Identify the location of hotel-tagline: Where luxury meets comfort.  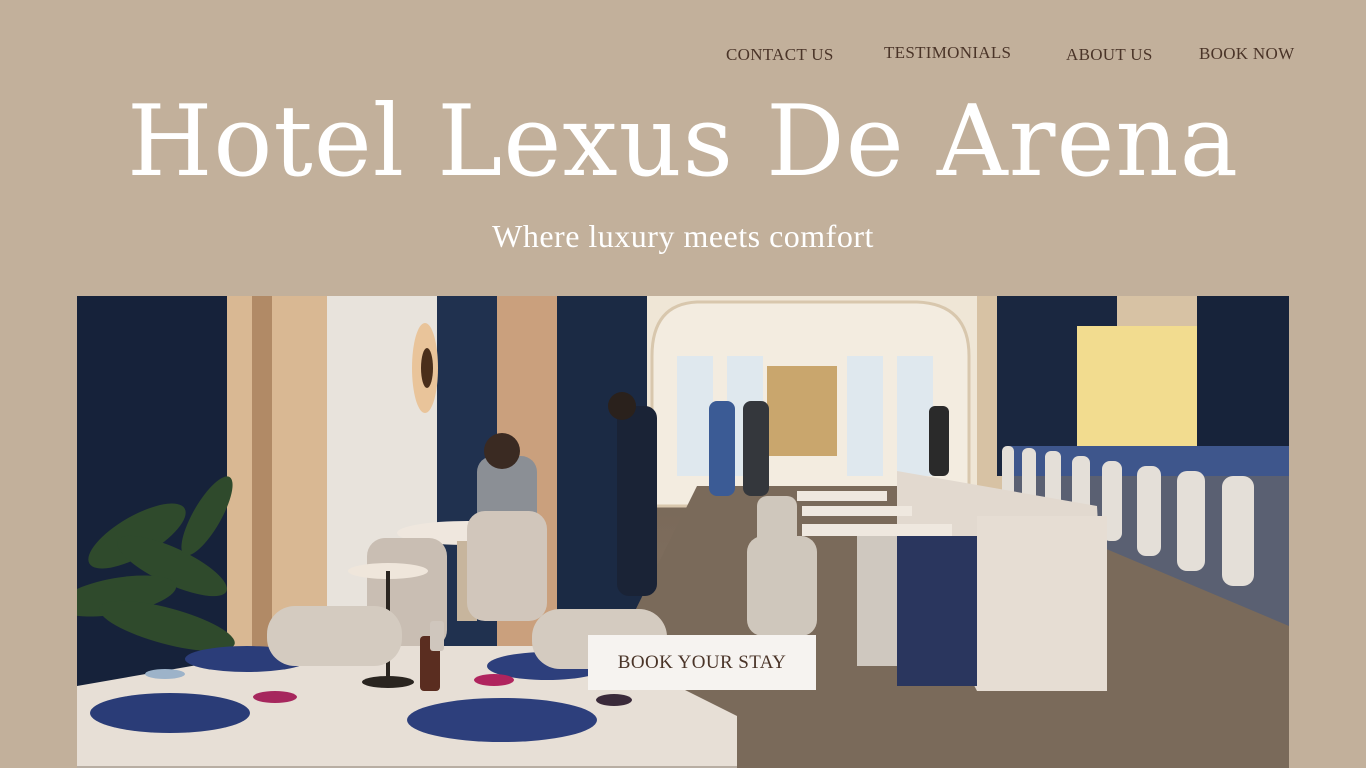
(683, 236).